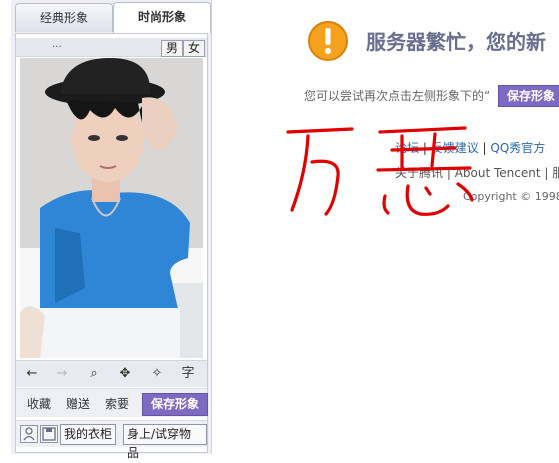 This screenshot has height=463, width=559. Describe the element at coordinates (397, 96) in the screenshot. I see `retry-hint: 您可以尝试再次点击左侧形象下的“` at that location.